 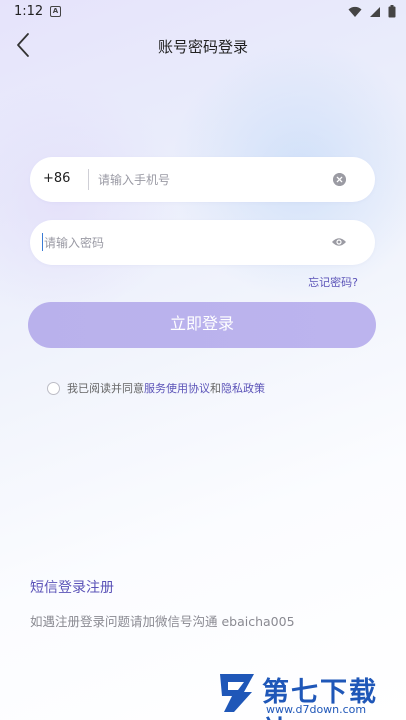 What do you see at coordinates (355, 11) in the screenshot?
I see `wifi-icon` at bounding box center [355, 11].